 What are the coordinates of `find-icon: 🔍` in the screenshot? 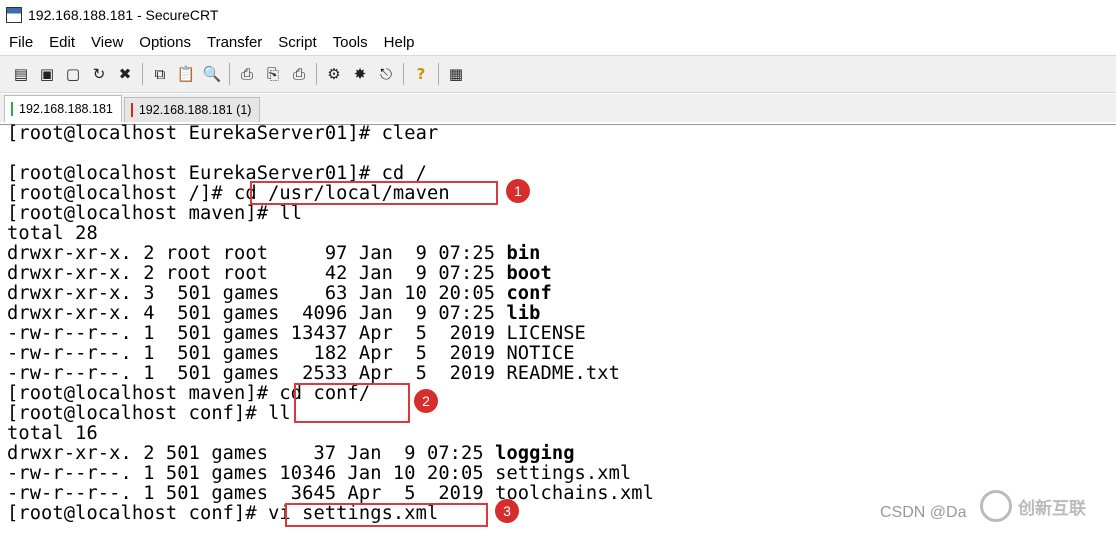 It's located at (212, 74).